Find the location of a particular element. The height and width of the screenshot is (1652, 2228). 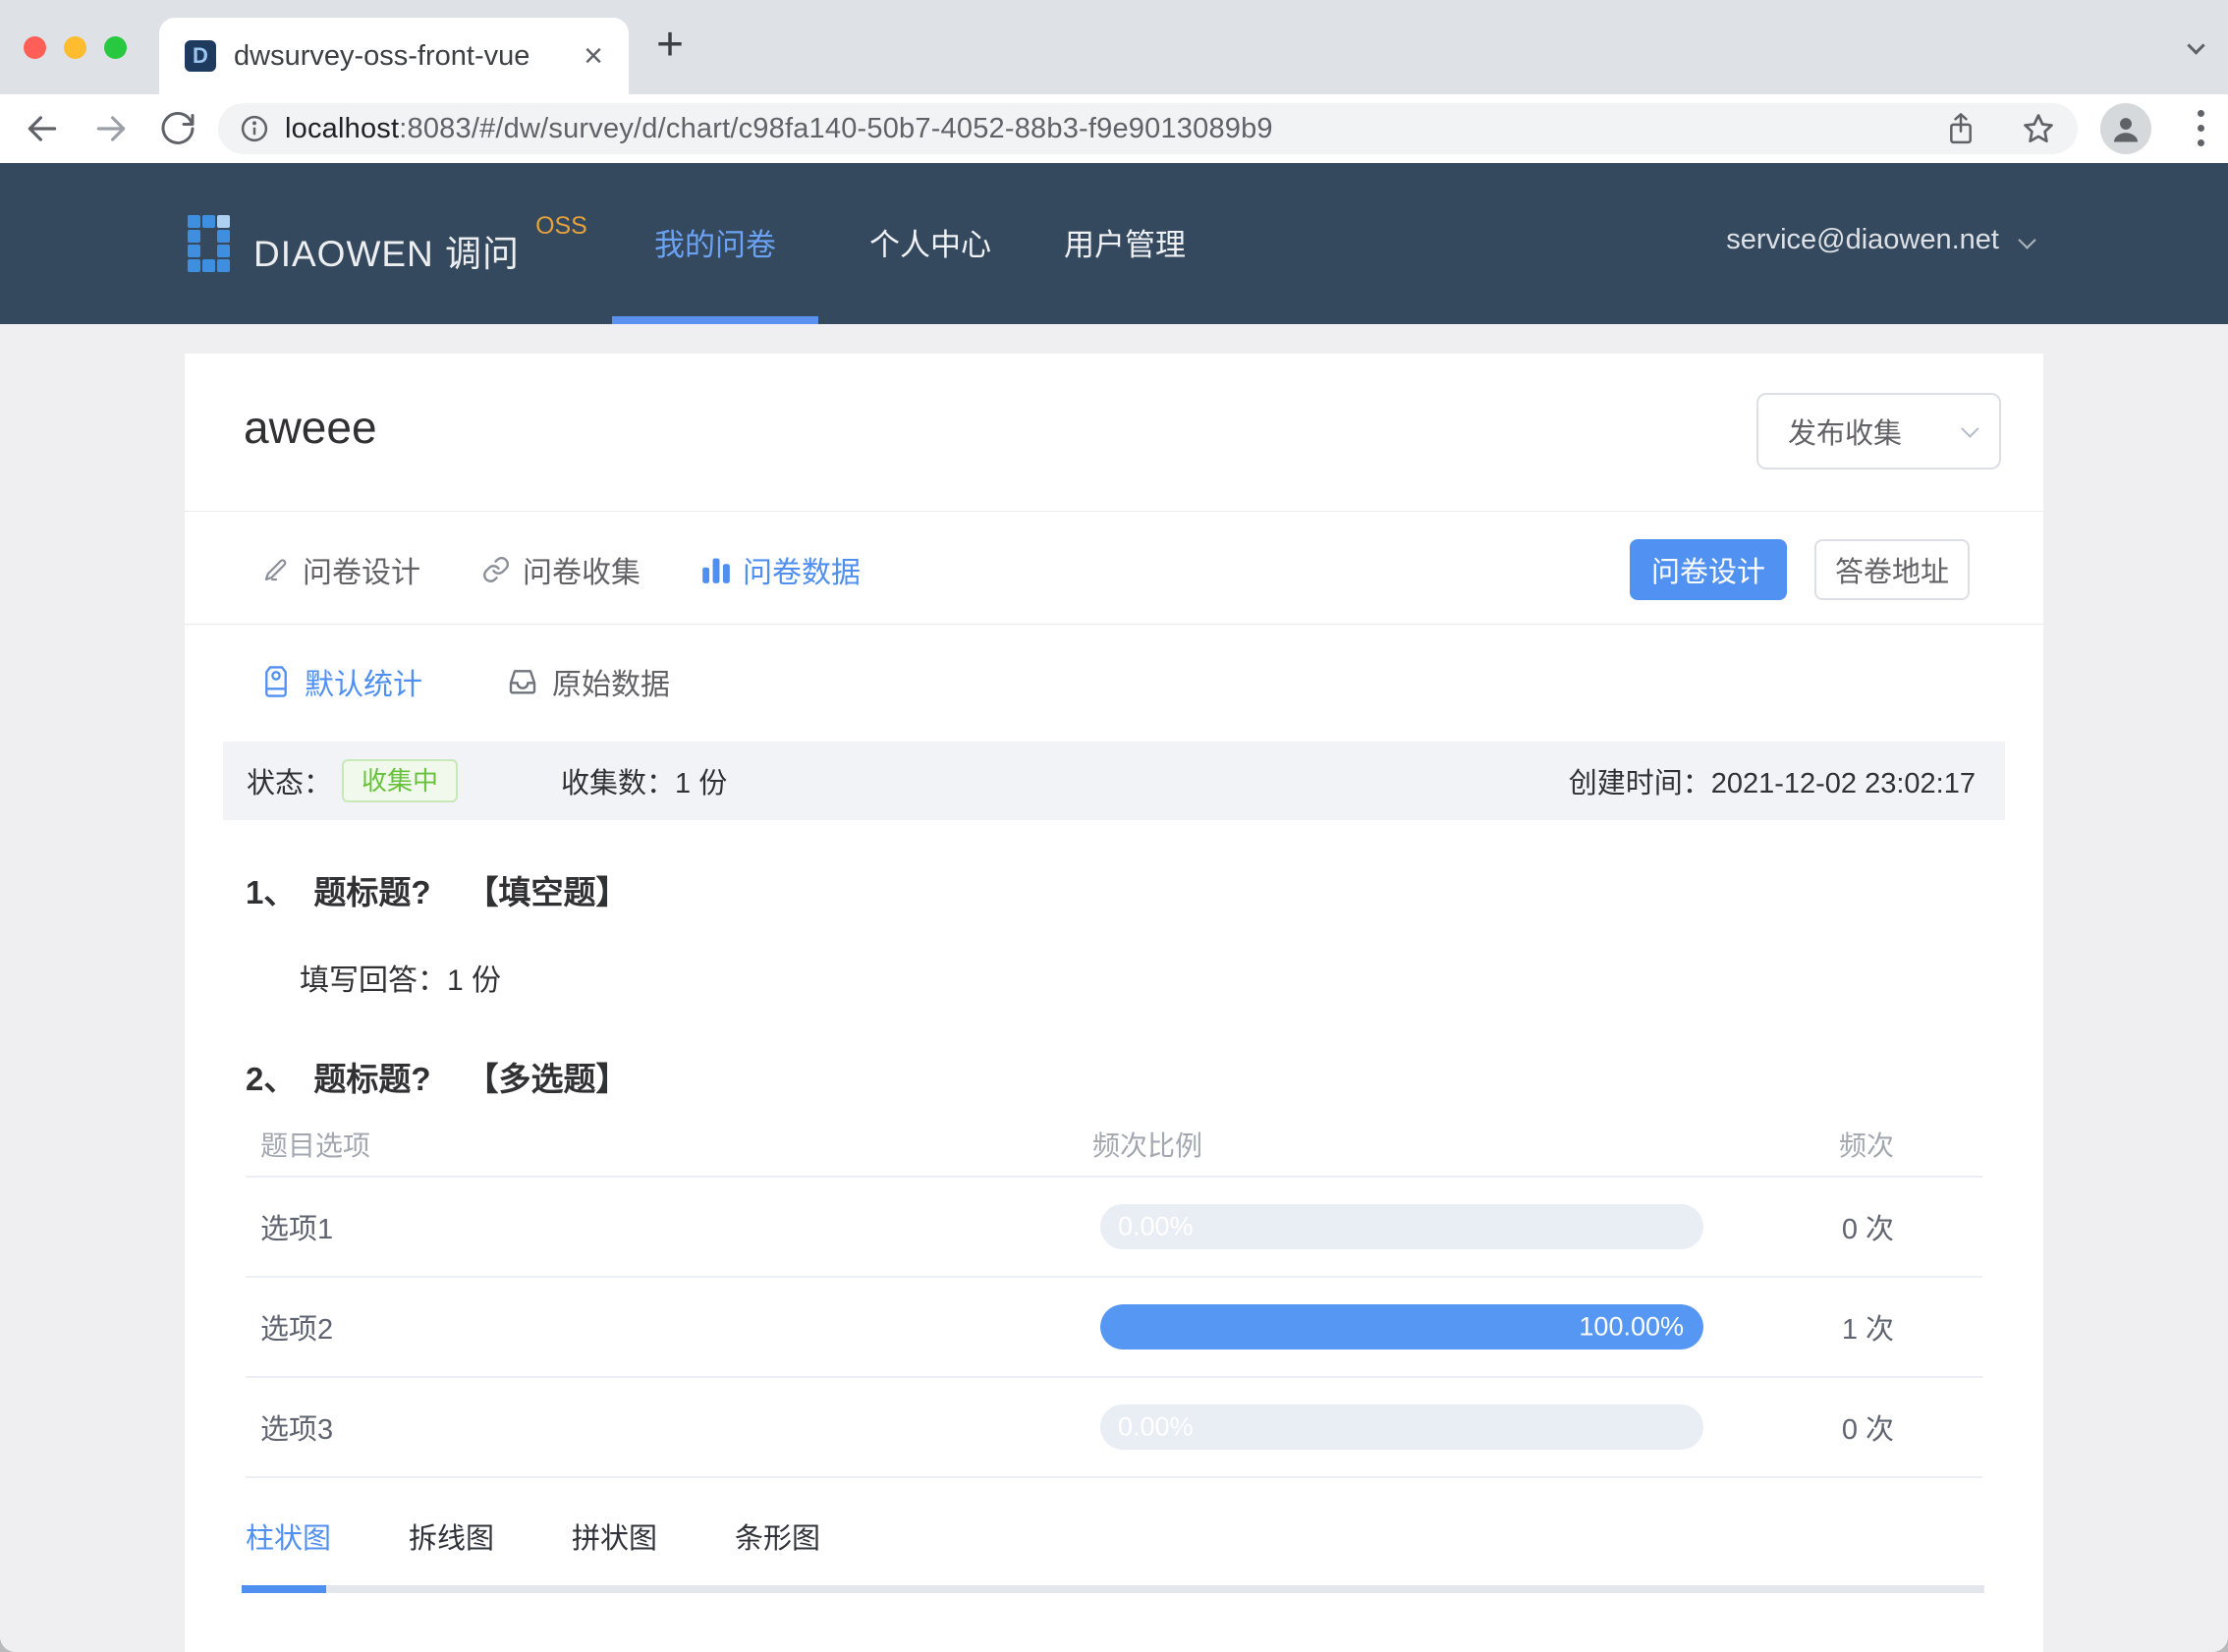

link-icon is located at coordinates (496, 569).